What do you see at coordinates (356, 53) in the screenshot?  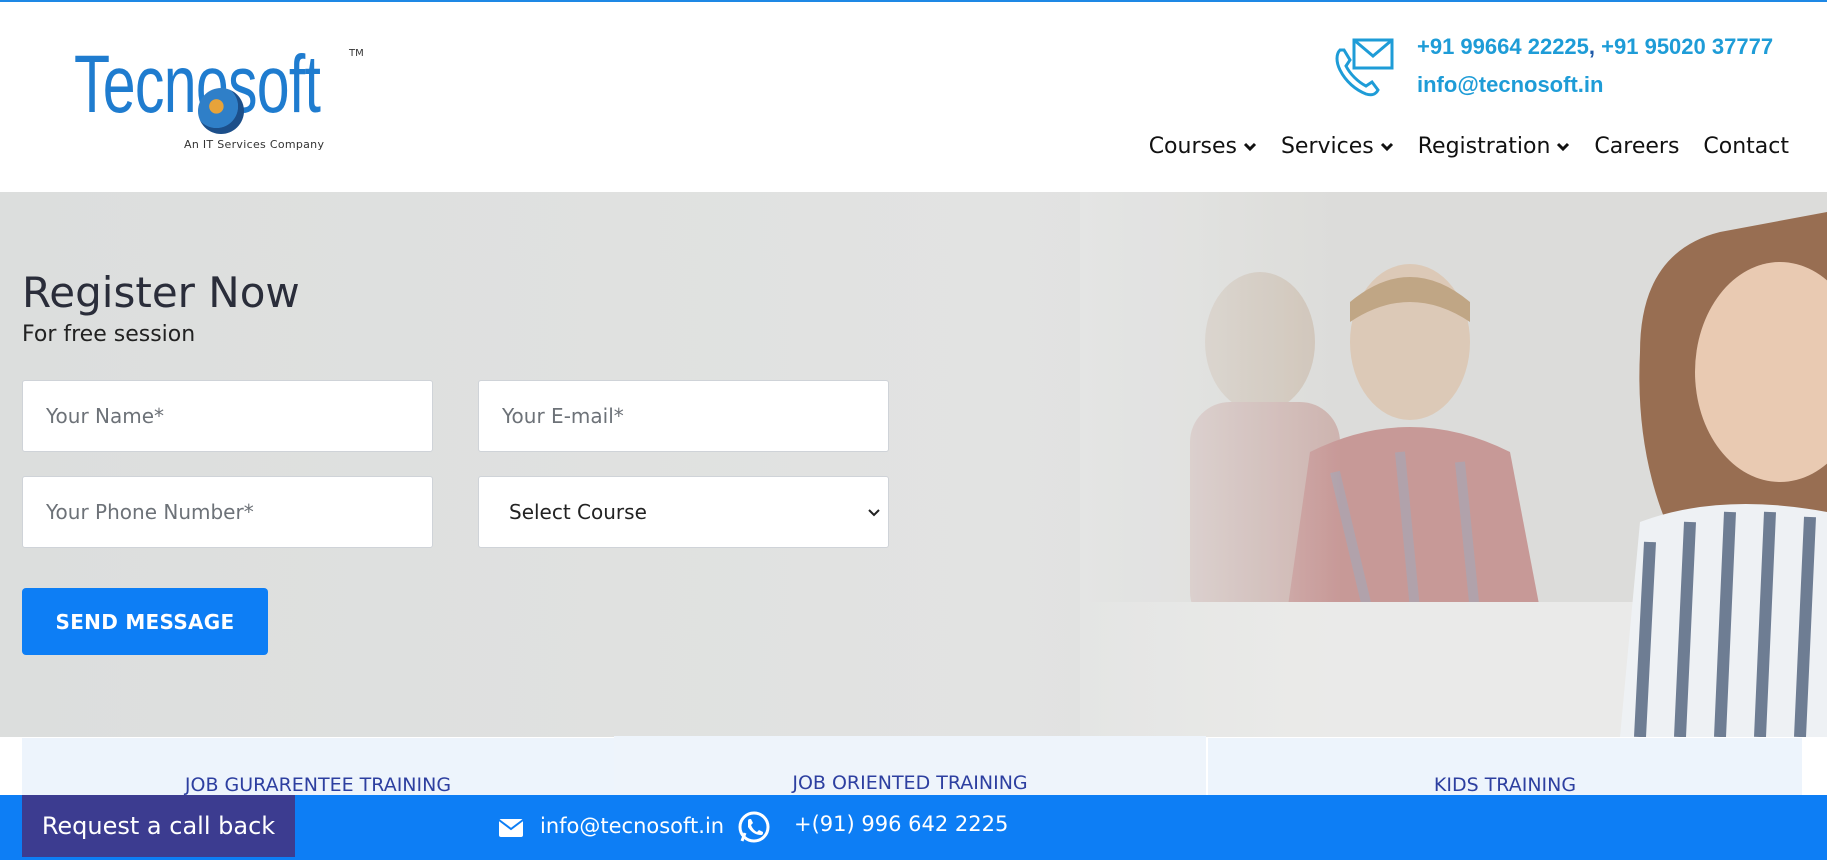 I see `logo-trademark: TM` at bounding box center [356, 53].